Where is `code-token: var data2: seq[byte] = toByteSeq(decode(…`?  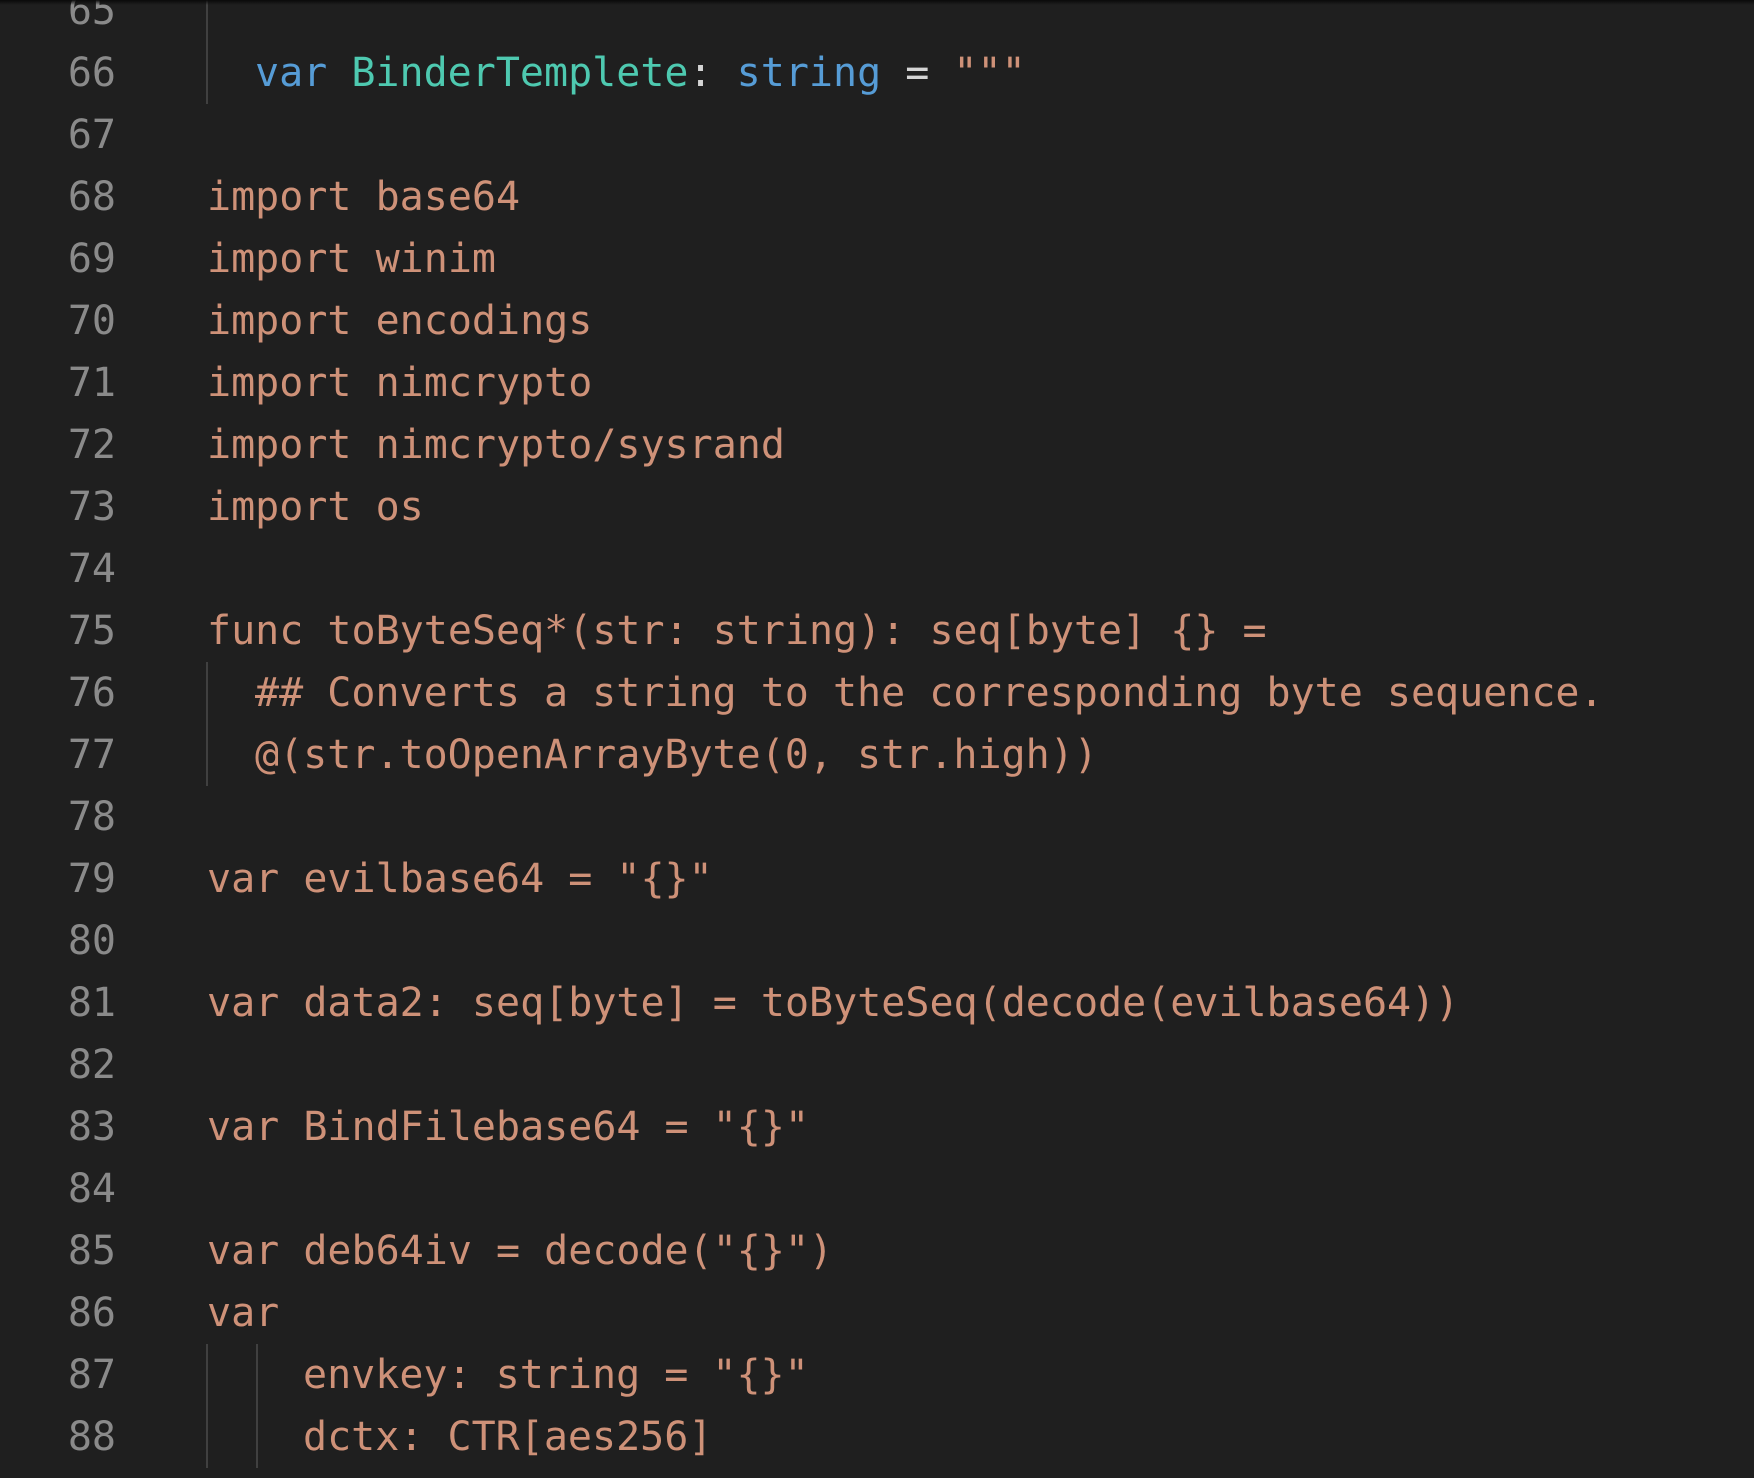 code-token: var data2: seq[byte] = toByteSeq(decode(… is located at coordinates (833, 1003).